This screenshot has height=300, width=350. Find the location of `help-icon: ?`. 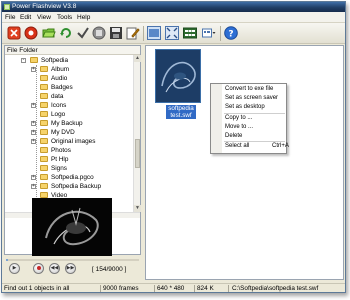

help-icon: ? is located at coordinates (231, 33).